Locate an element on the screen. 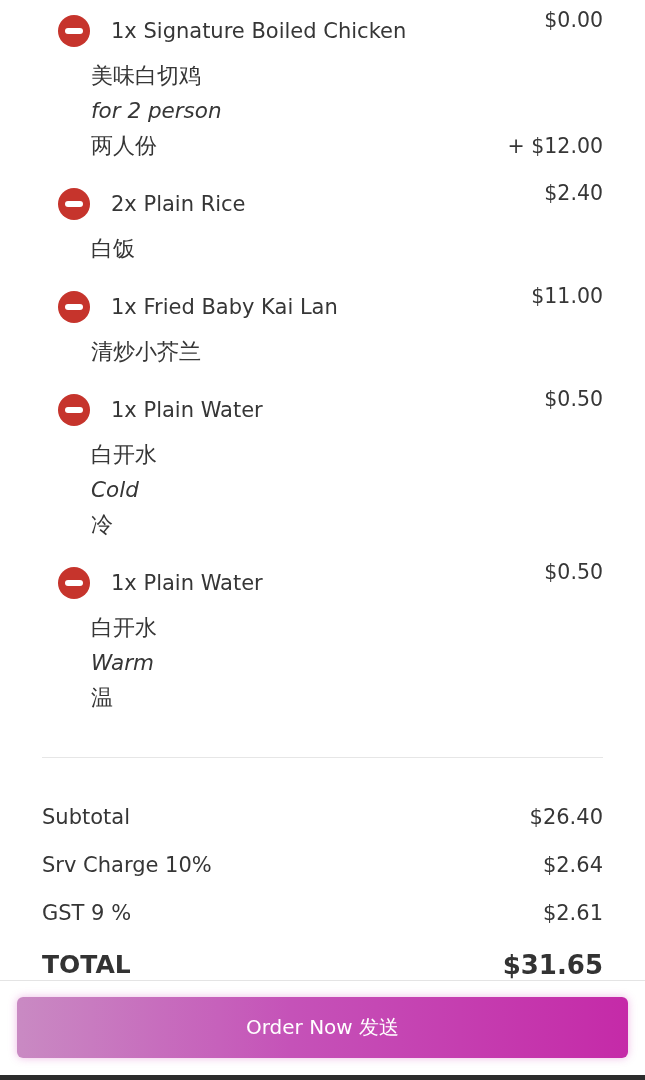 The image size is (645, 1080). order-now-button: Order Now 发送 is located at coordinates (322, 1027).